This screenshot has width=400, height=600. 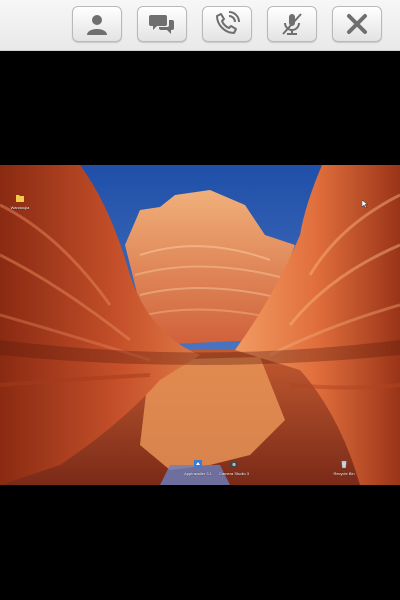 I want to click on contact-button, so click(x=97, y=24).